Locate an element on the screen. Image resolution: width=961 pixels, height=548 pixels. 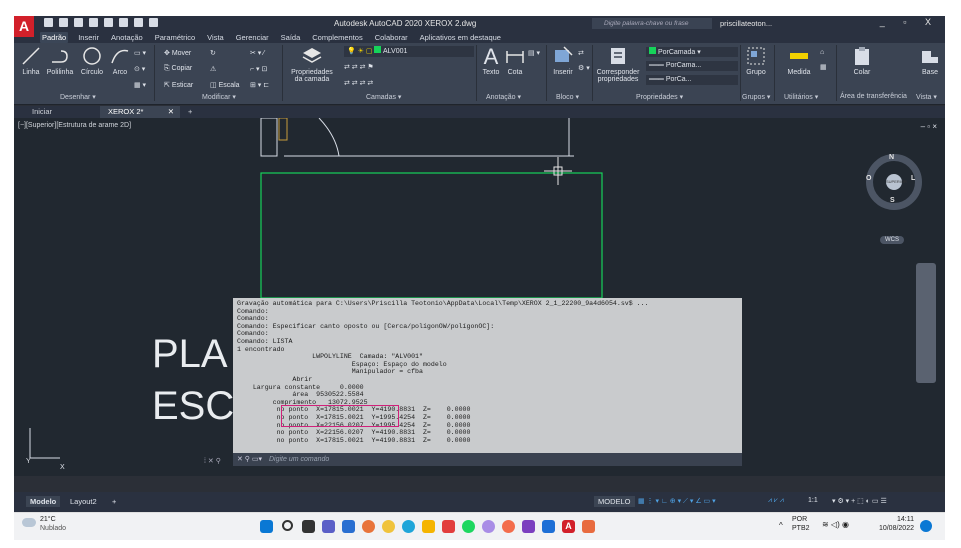
layer-properties-button: Propriedades da camada is located at coordinates (312, 64).